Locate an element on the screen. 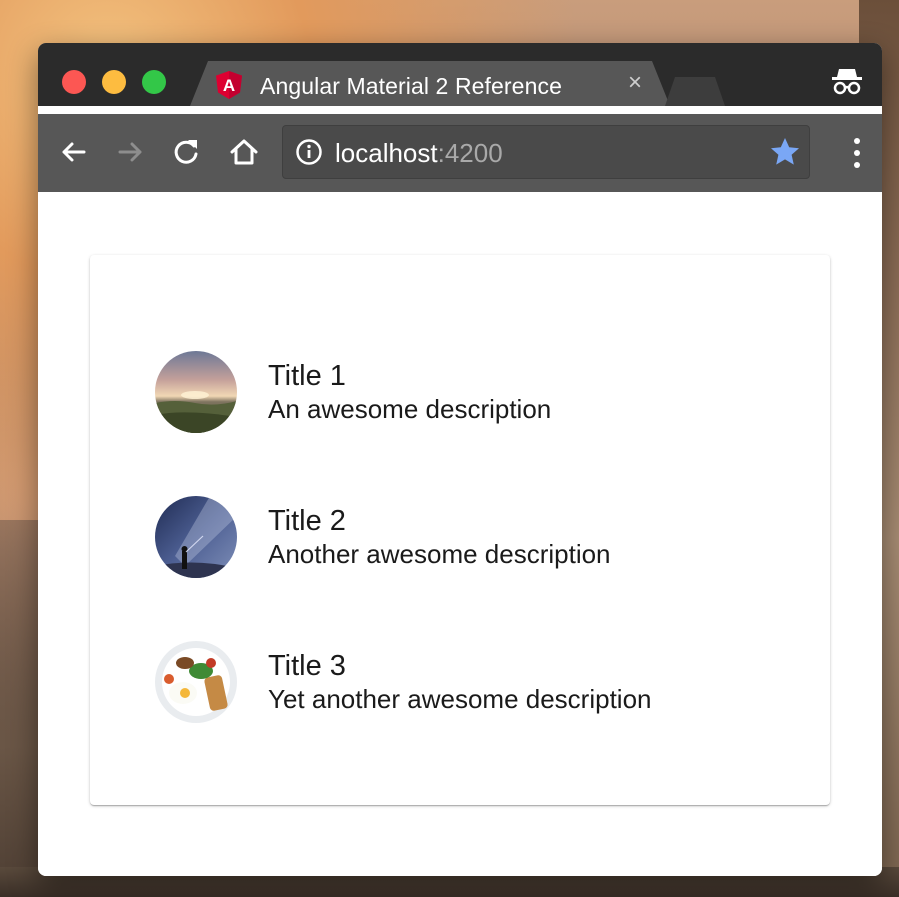 This screenshot has height=897, width=899. desktop-wallpaper-rocks is located at coordinates (20, 708).